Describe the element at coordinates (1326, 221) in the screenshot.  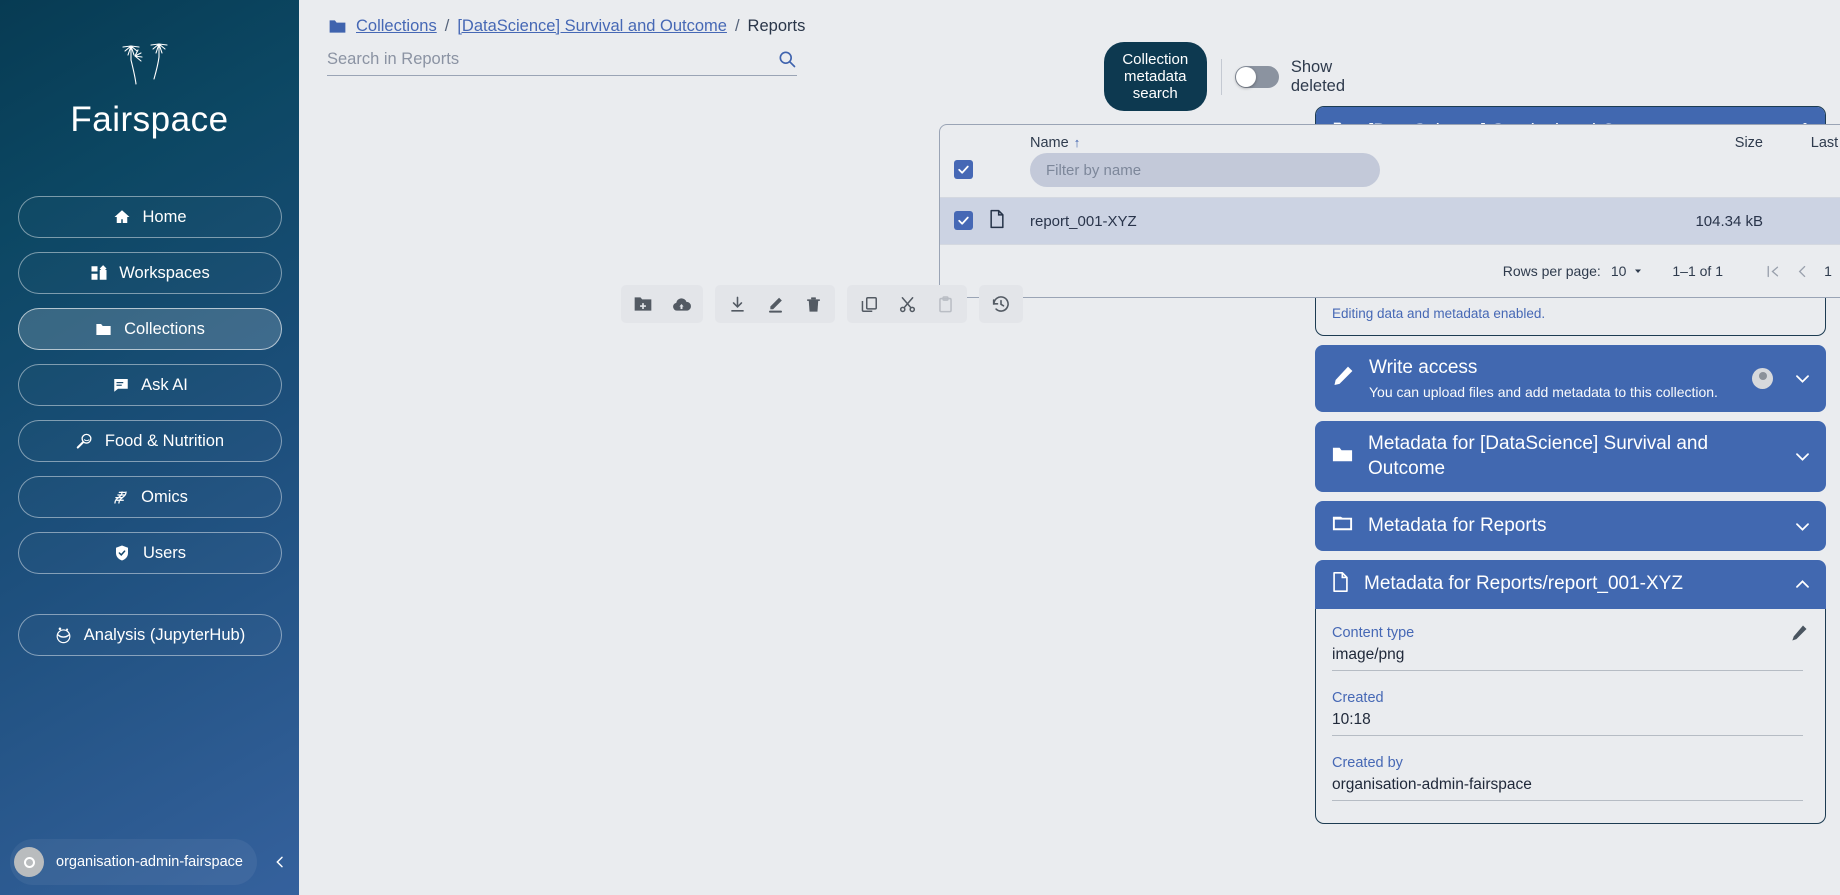
I see `row-file-name: report_001-XYZ` at that location.